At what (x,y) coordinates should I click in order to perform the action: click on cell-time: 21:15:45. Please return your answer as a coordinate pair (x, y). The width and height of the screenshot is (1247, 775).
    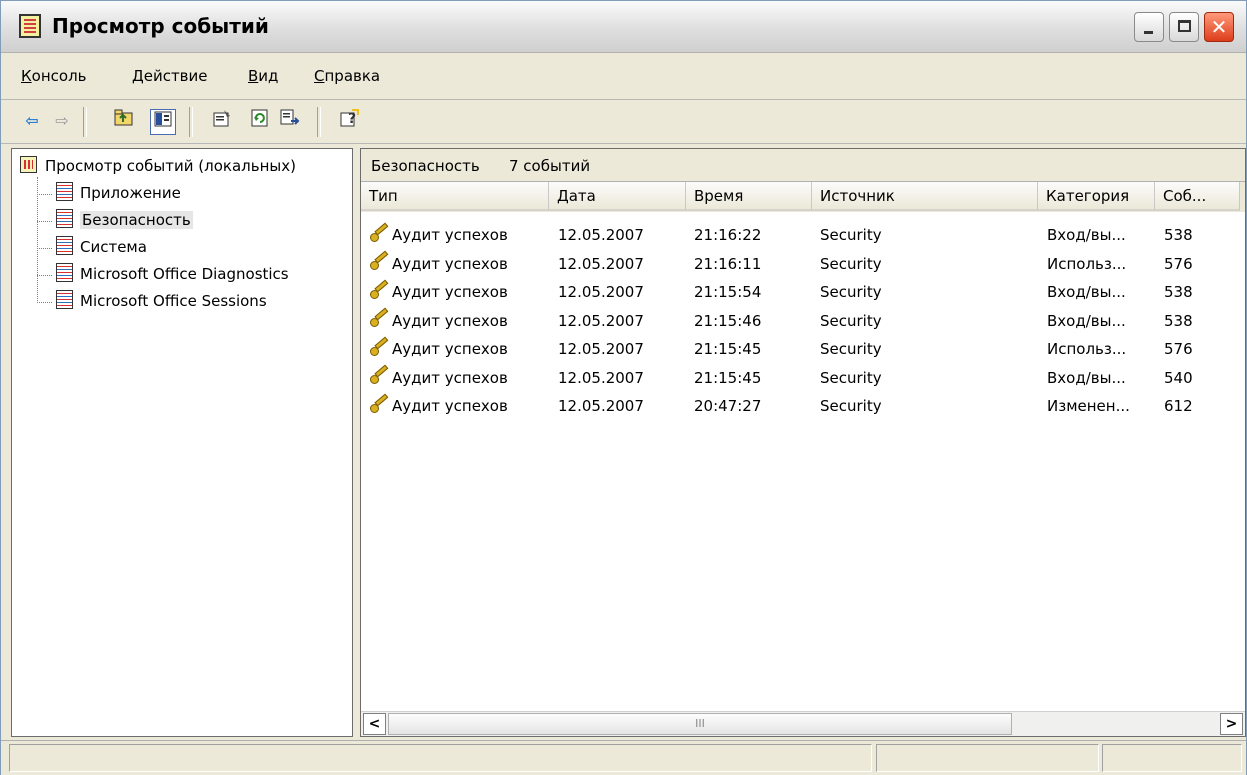
    Looking at the image, I should click on (728, 349).